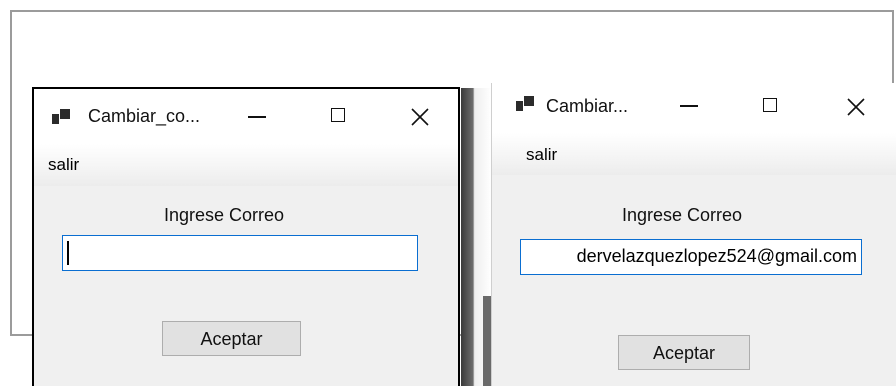 The height and width of the screenshot is (386, 896). What do you see at coordinates (240, 253) in the screenshot?
I see `email-input` at bounding box center [240, 253].